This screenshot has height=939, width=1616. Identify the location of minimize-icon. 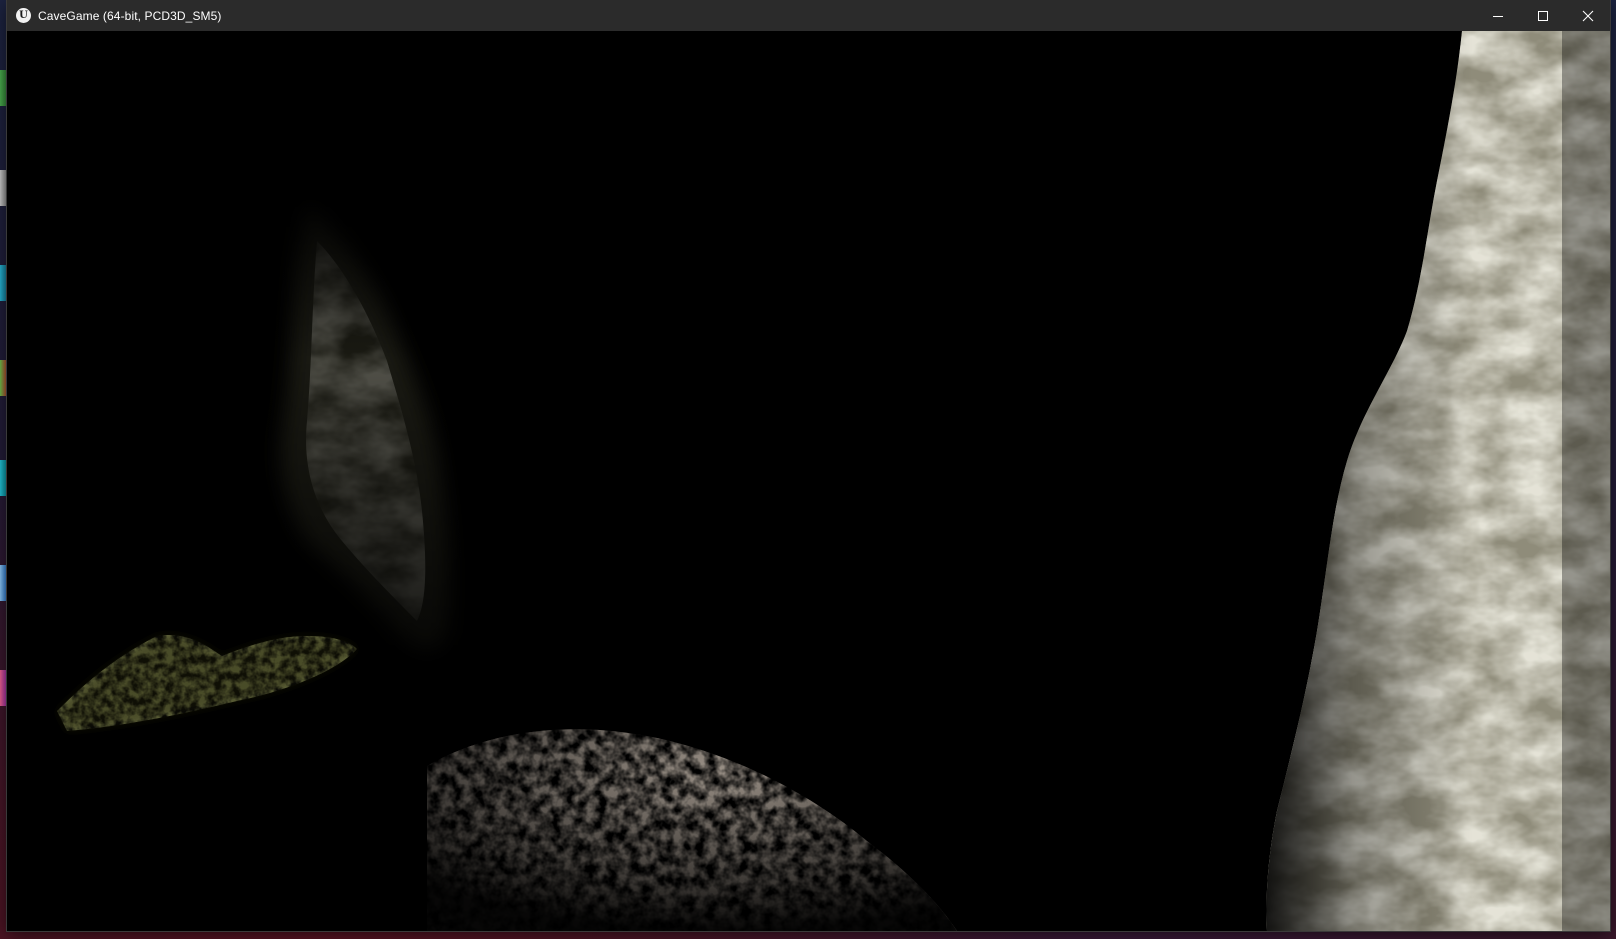
(1497, 16).